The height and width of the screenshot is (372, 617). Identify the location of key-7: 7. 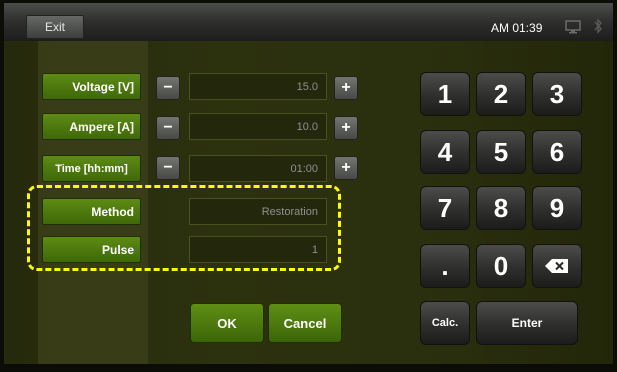
(445, 208).